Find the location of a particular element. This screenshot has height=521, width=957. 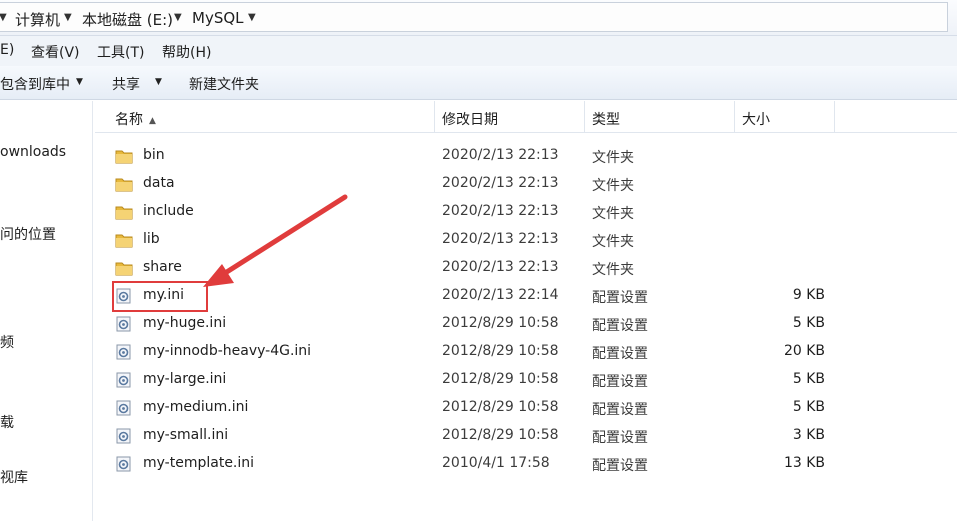

annotation-arrow is located at coordinates (275, 240).